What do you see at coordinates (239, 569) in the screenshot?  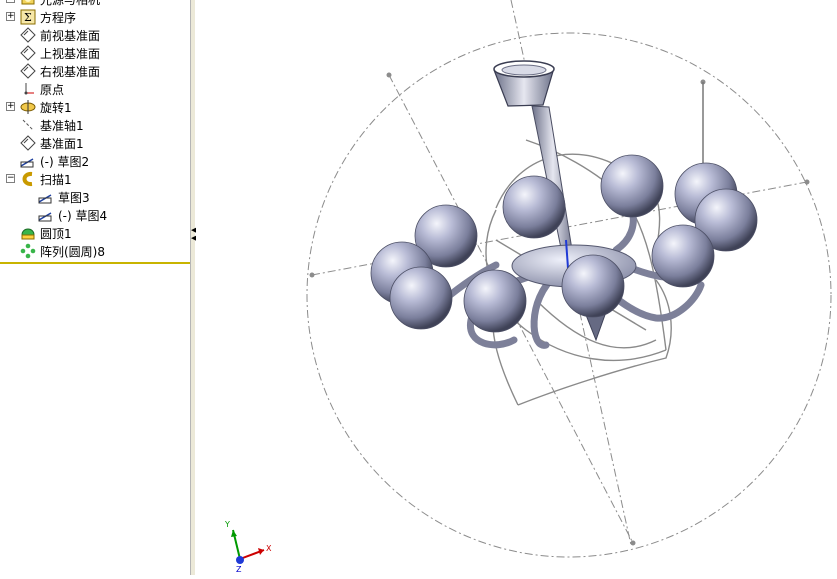 I see `triad-z-label: Z` at bounding box center [239, 569].